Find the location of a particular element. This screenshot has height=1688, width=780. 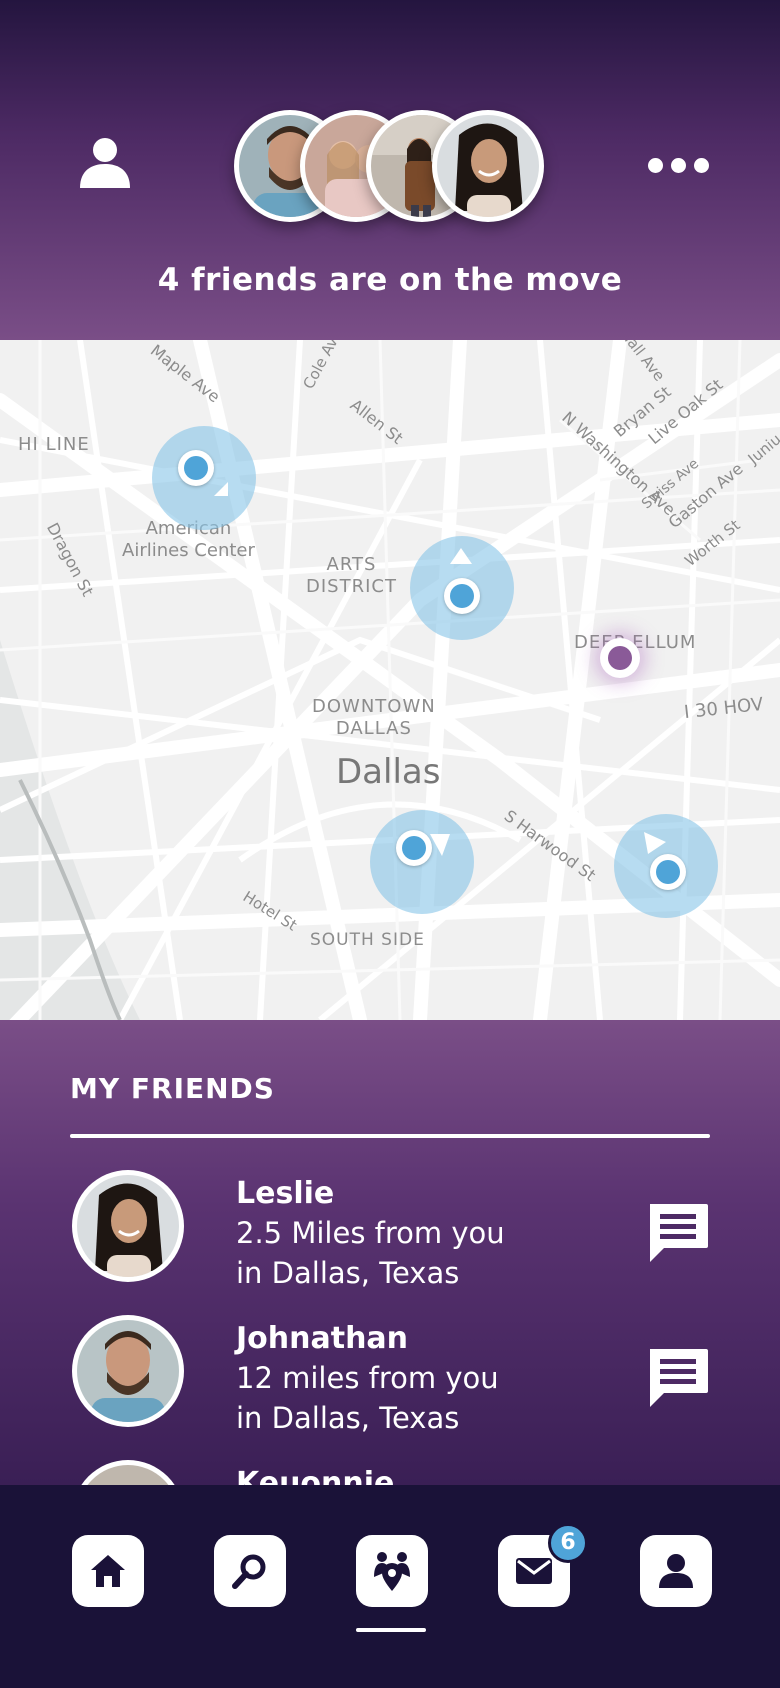

tab-friends-map is located at coordinates (392, 1571).